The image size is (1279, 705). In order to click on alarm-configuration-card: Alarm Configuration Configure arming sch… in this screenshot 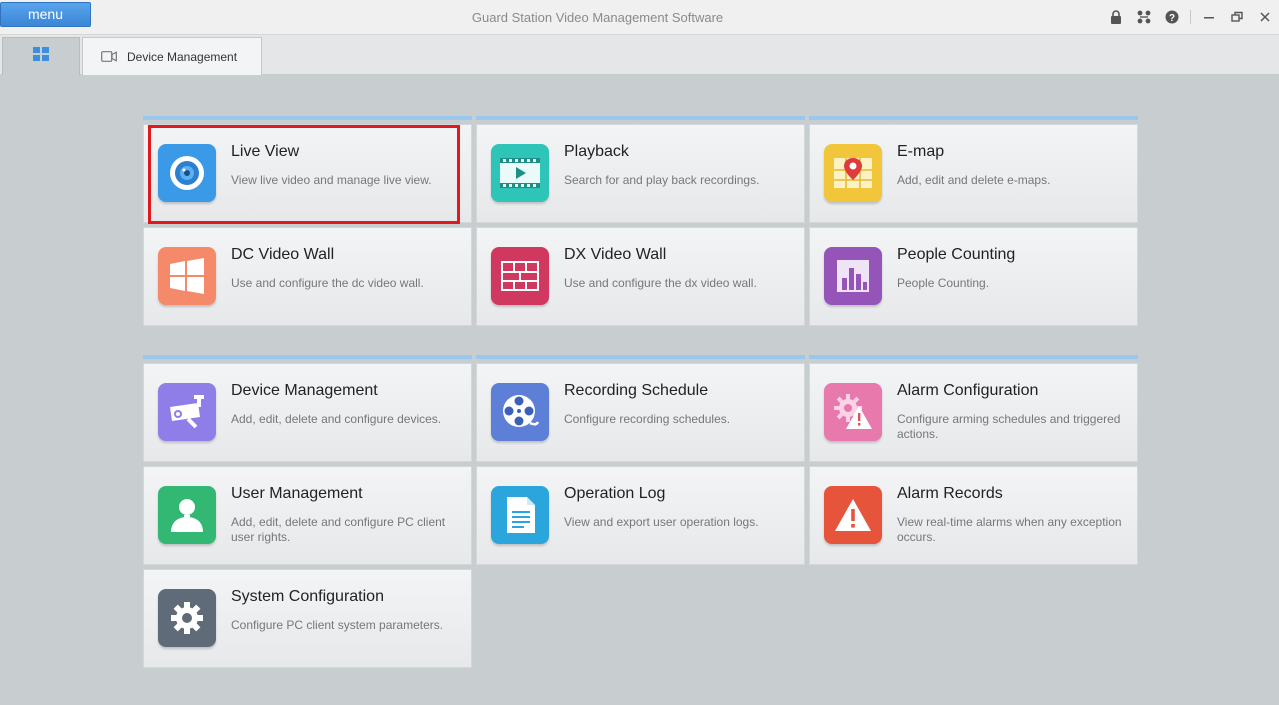, I will do `click(973, 412)`.